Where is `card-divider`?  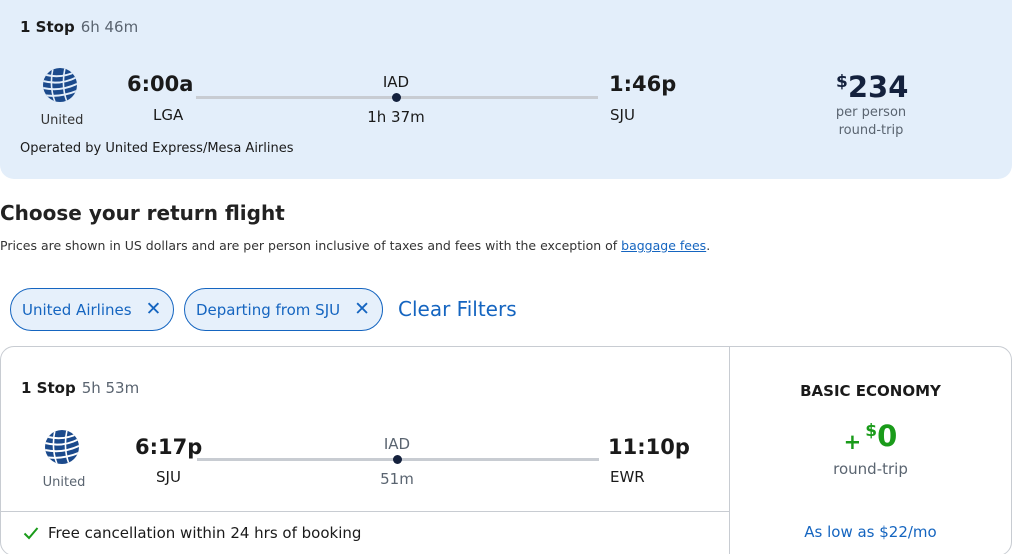 card-divider is located at coordinates (365, 511).